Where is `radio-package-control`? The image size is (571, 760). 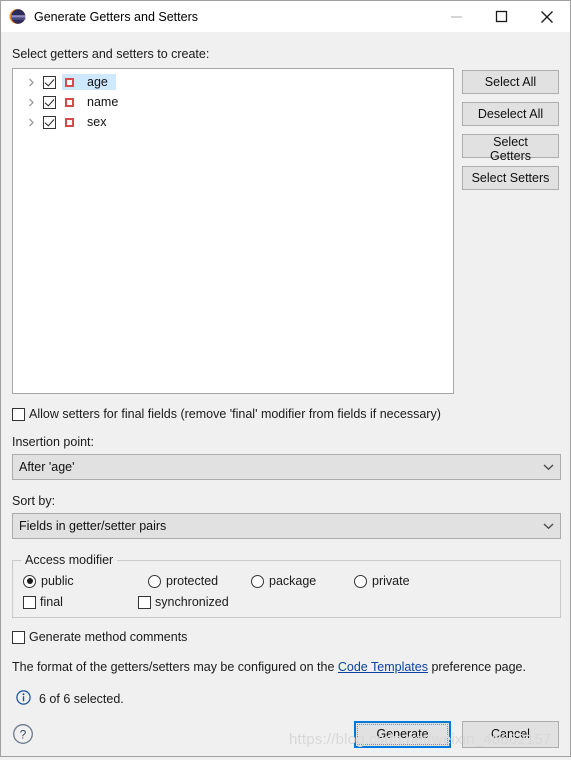
radio-package-control is located at coordinates (257, 581).